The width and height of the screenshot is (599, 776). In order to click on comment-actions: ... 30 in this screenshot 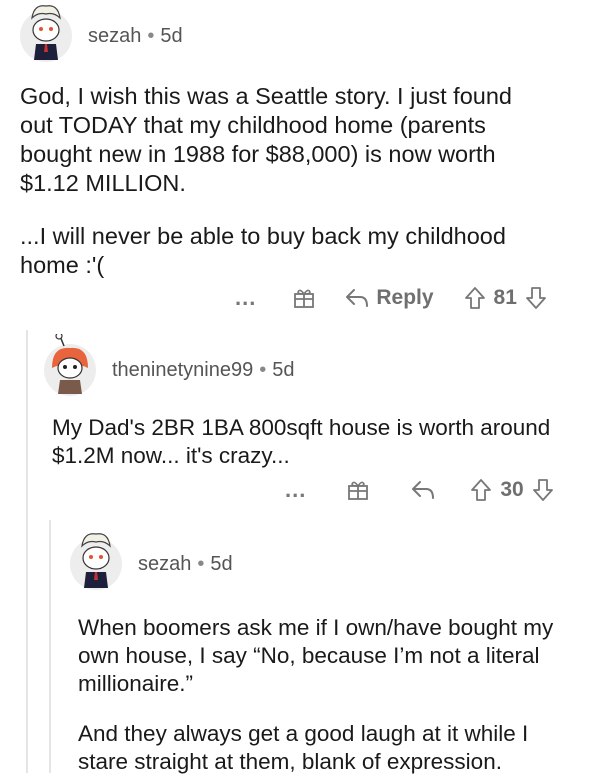, I will do `click(430, 490)`.